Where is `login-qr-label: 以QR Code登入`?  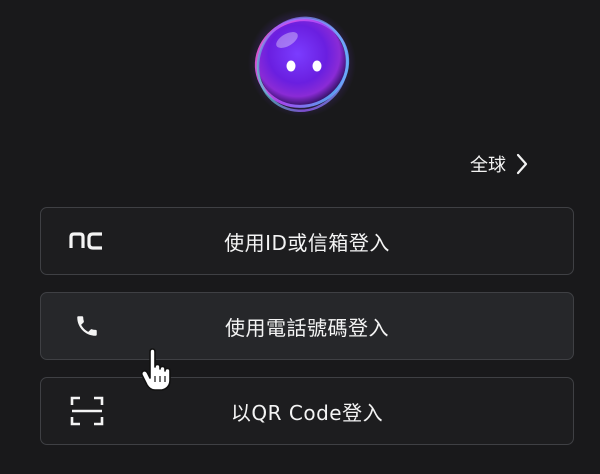 login-qr-label: 以QR Code登入 is located at coordinates (307, 412).